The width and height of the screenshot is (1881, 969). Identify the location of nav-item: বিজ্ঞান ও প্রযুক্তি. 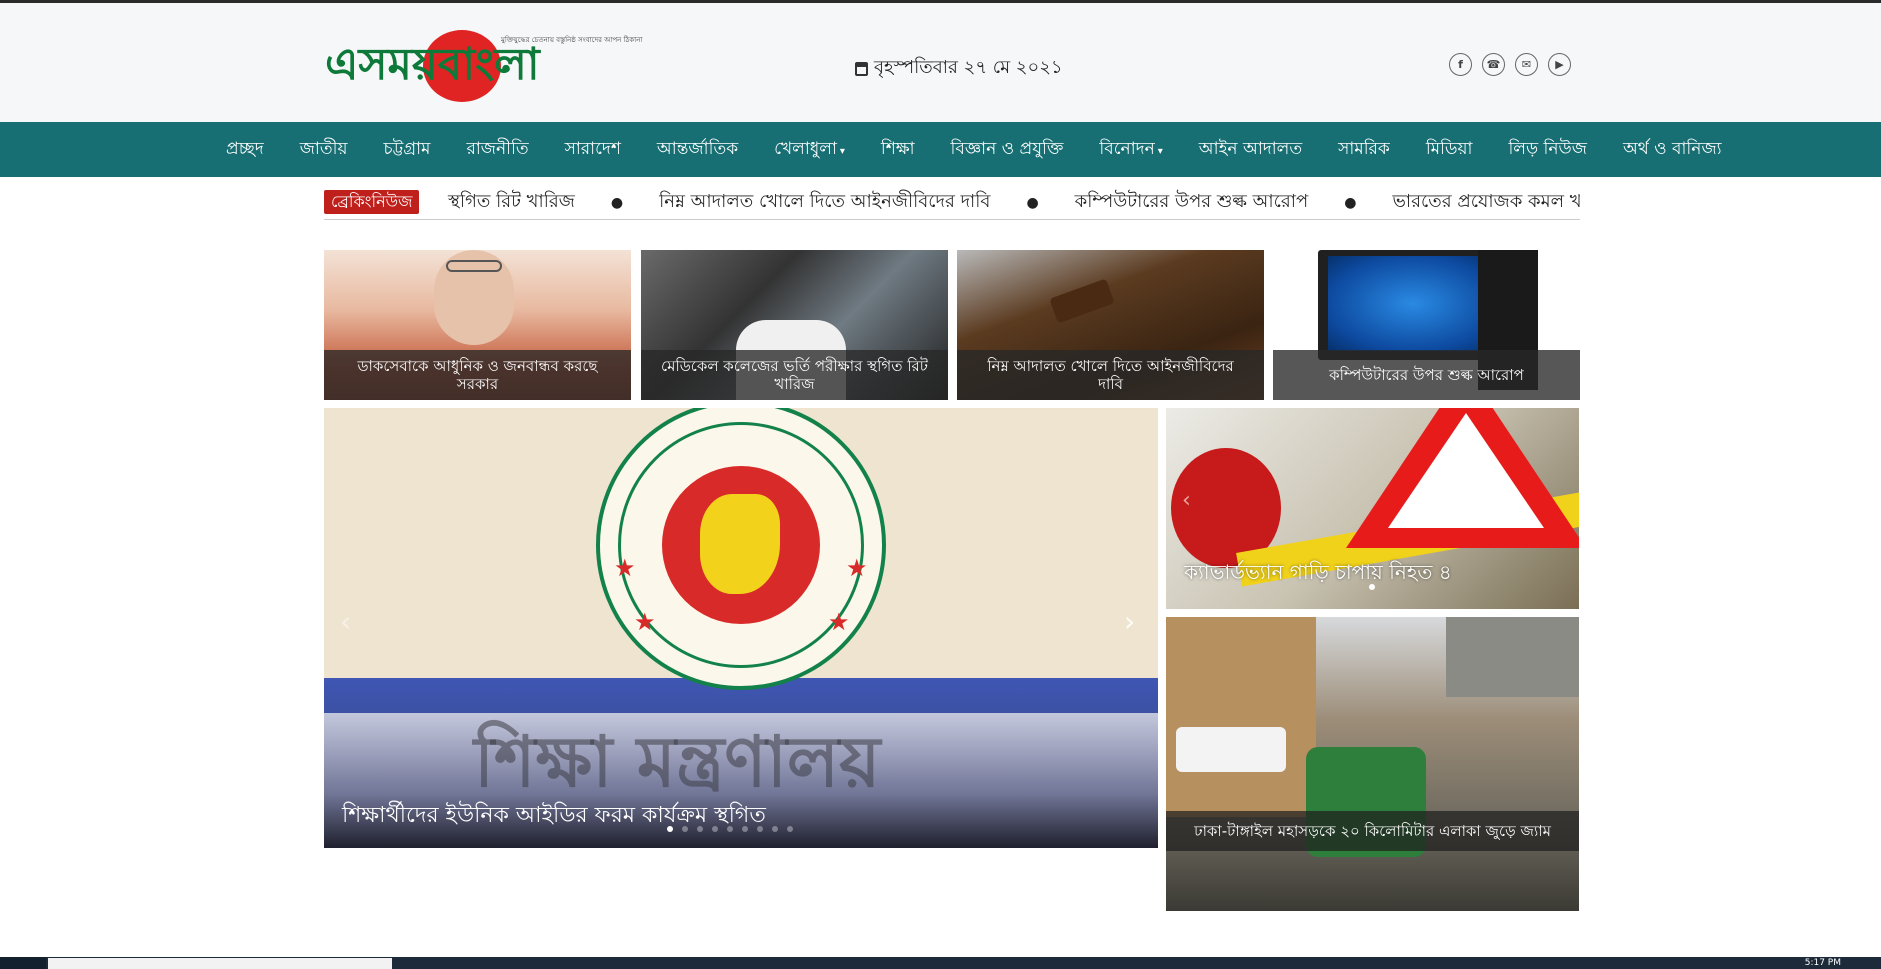
(1007, 150).